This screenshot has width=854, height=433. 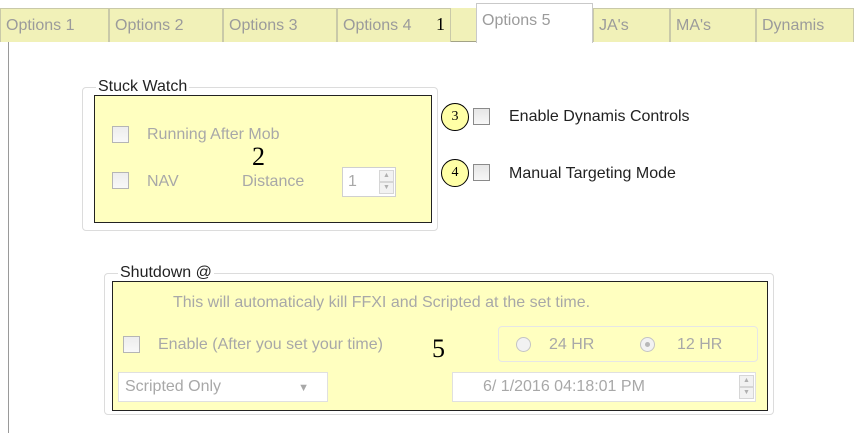 I want to click on annotation-marker-4: 4, so click(x=455, y=173).